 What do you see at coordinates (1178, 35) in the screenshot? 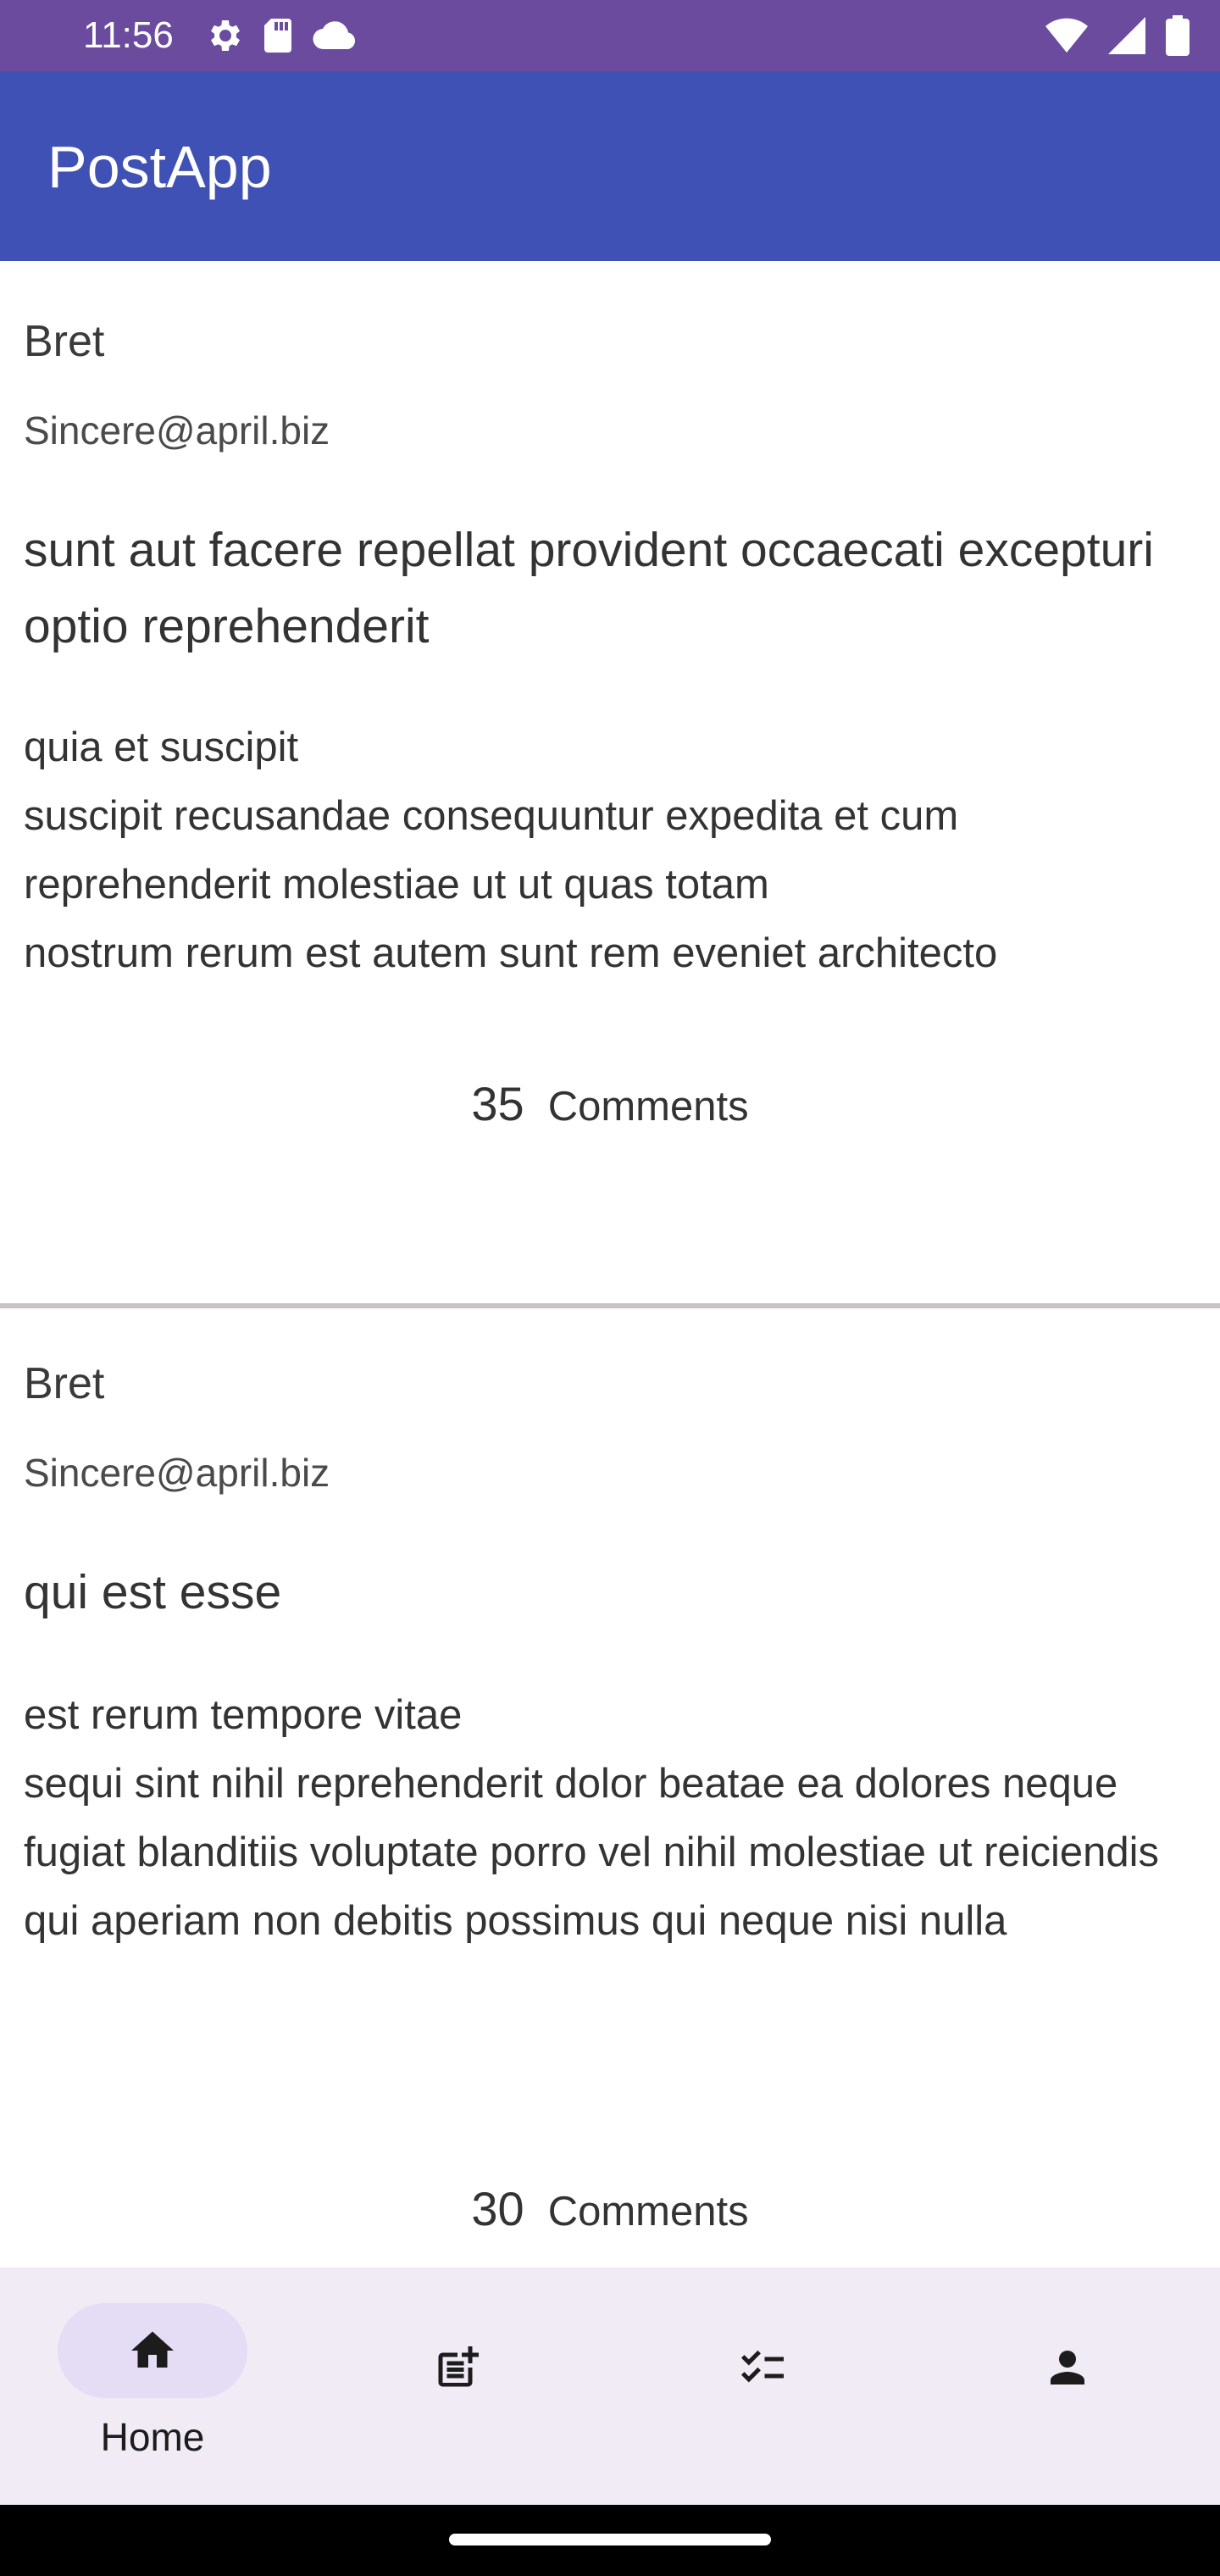
I see `battery-icon` at bounding box center [1178, 35].